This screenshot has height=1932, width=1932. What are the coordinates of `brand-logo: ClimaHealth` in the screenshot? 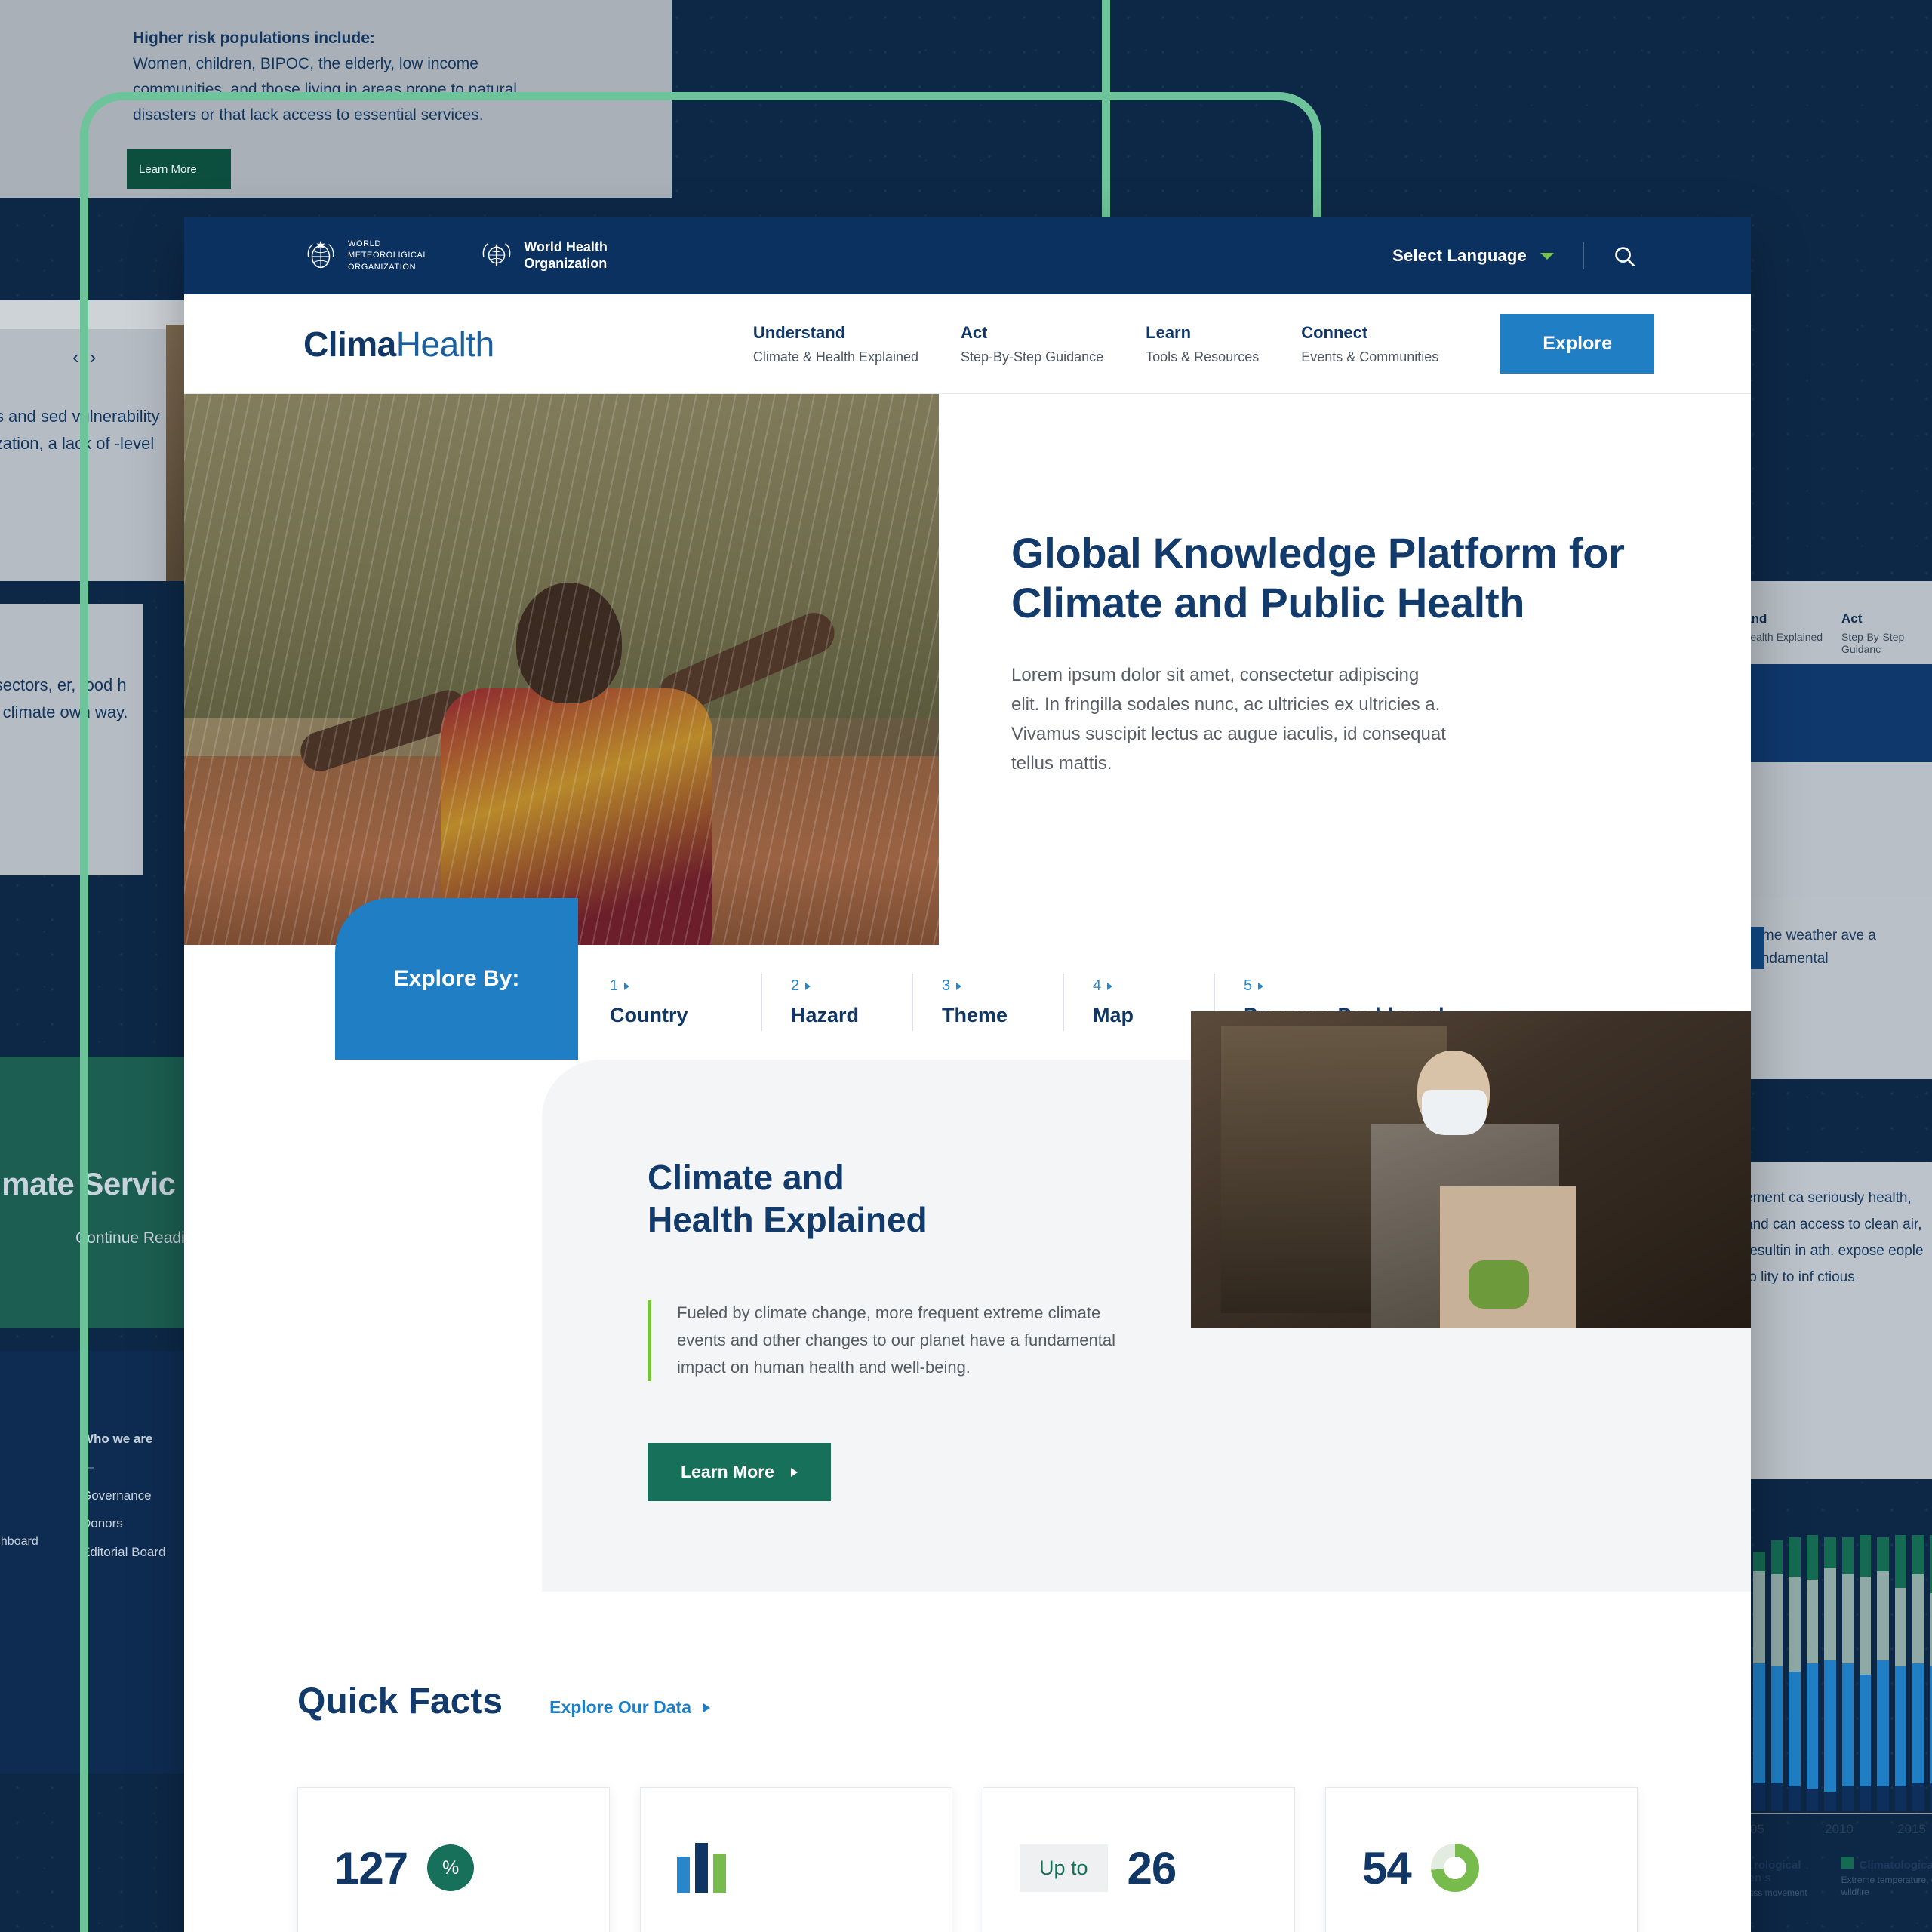 It's located at (398, 344).